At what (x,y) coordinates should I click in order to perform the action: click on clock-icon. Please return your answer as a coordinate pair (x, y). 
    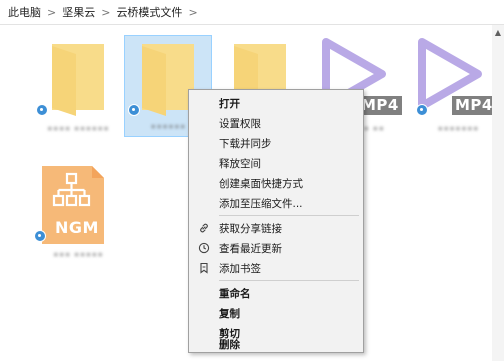
    Looking at the image, I should click on (204, 248).